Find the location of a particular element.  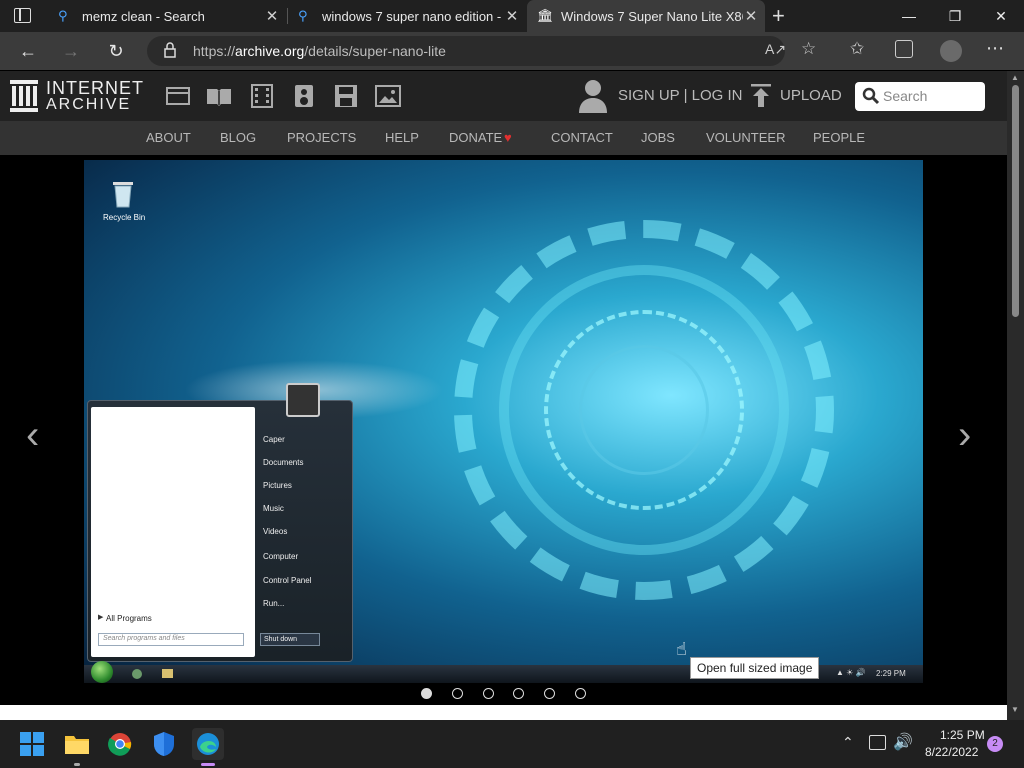

restore-button: ❐ is located at coordinates (955, 16).